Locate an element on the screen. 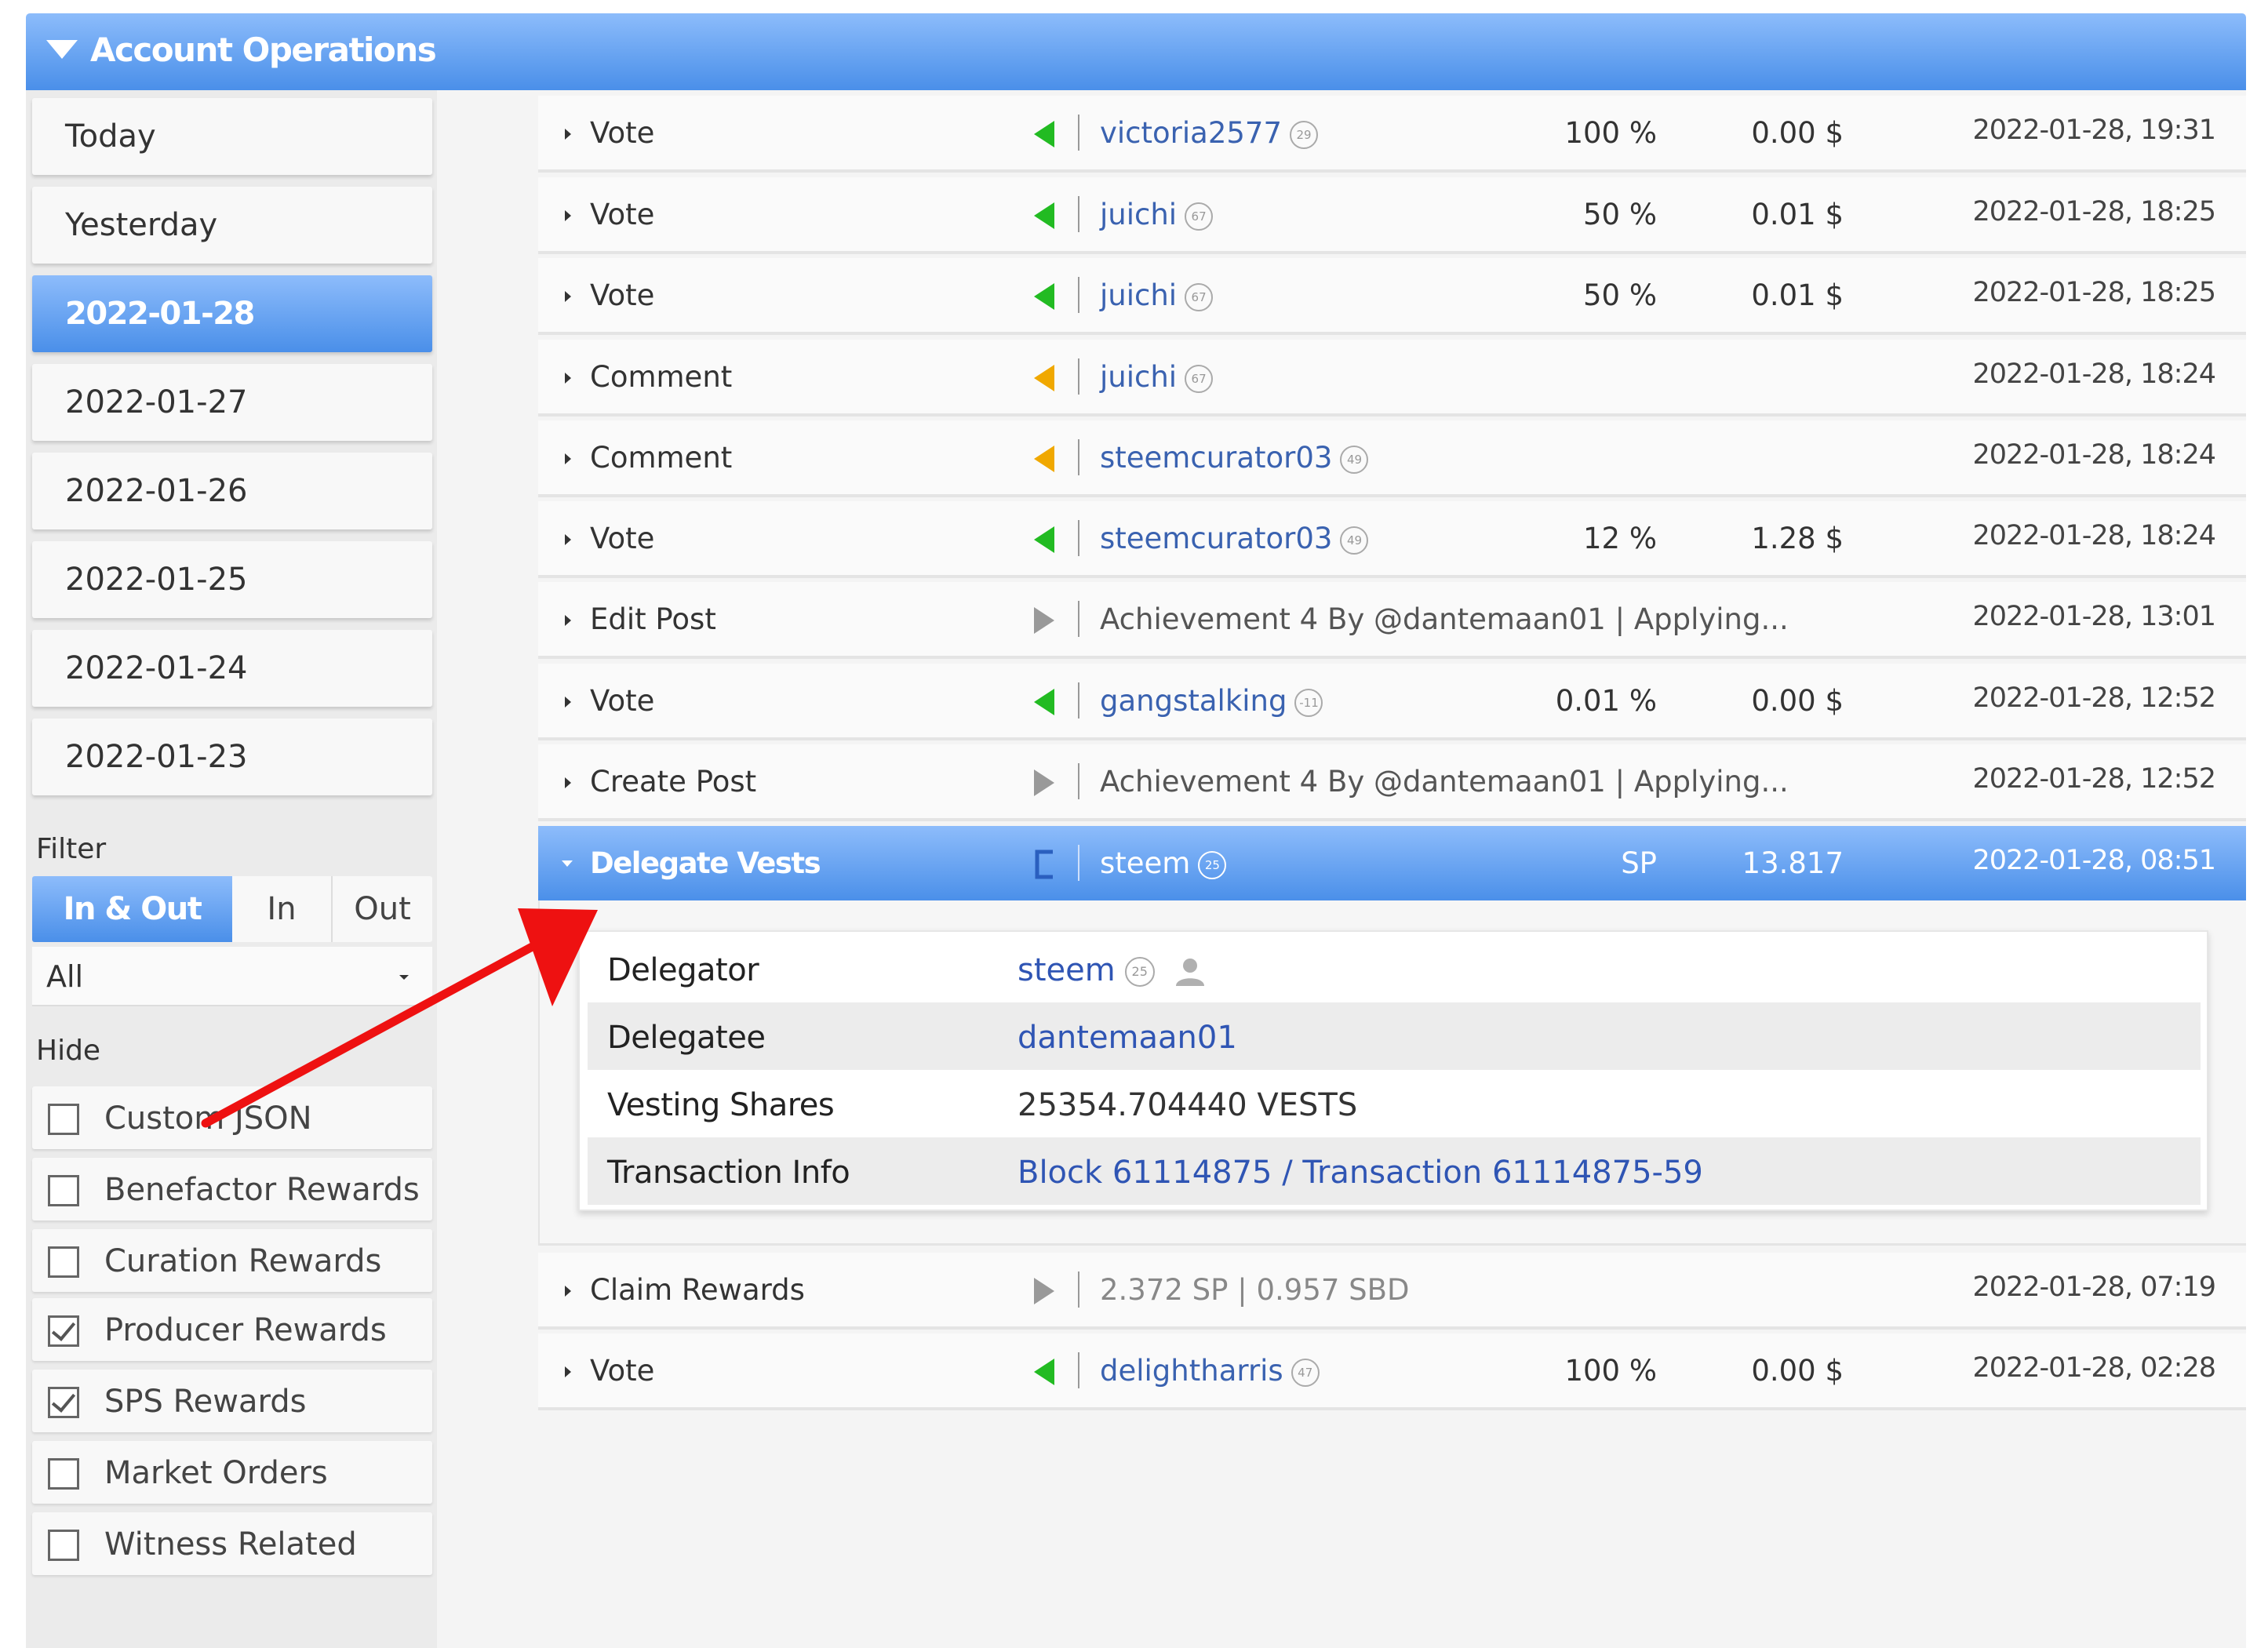 This screenshot has width=2268, height=1648. timestamp: 2022-01-28, 18:25 is located at coordinates (2094, 211).